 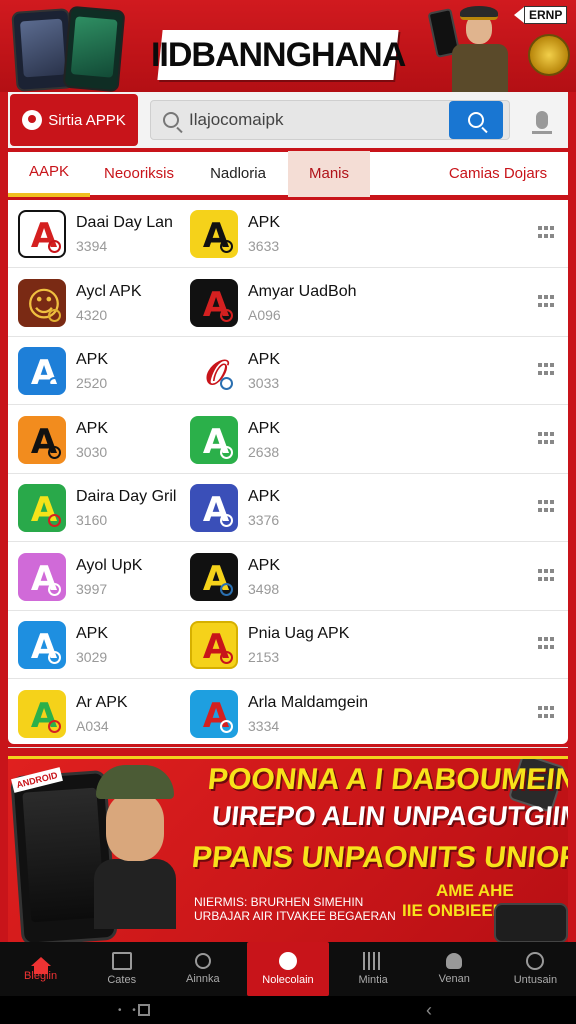 What do you see at coordinates (387, 779) in the screenshot?
I see `promo-headline-1: POONNA A I DABOUMEIN` at bounding box center [387, 779].